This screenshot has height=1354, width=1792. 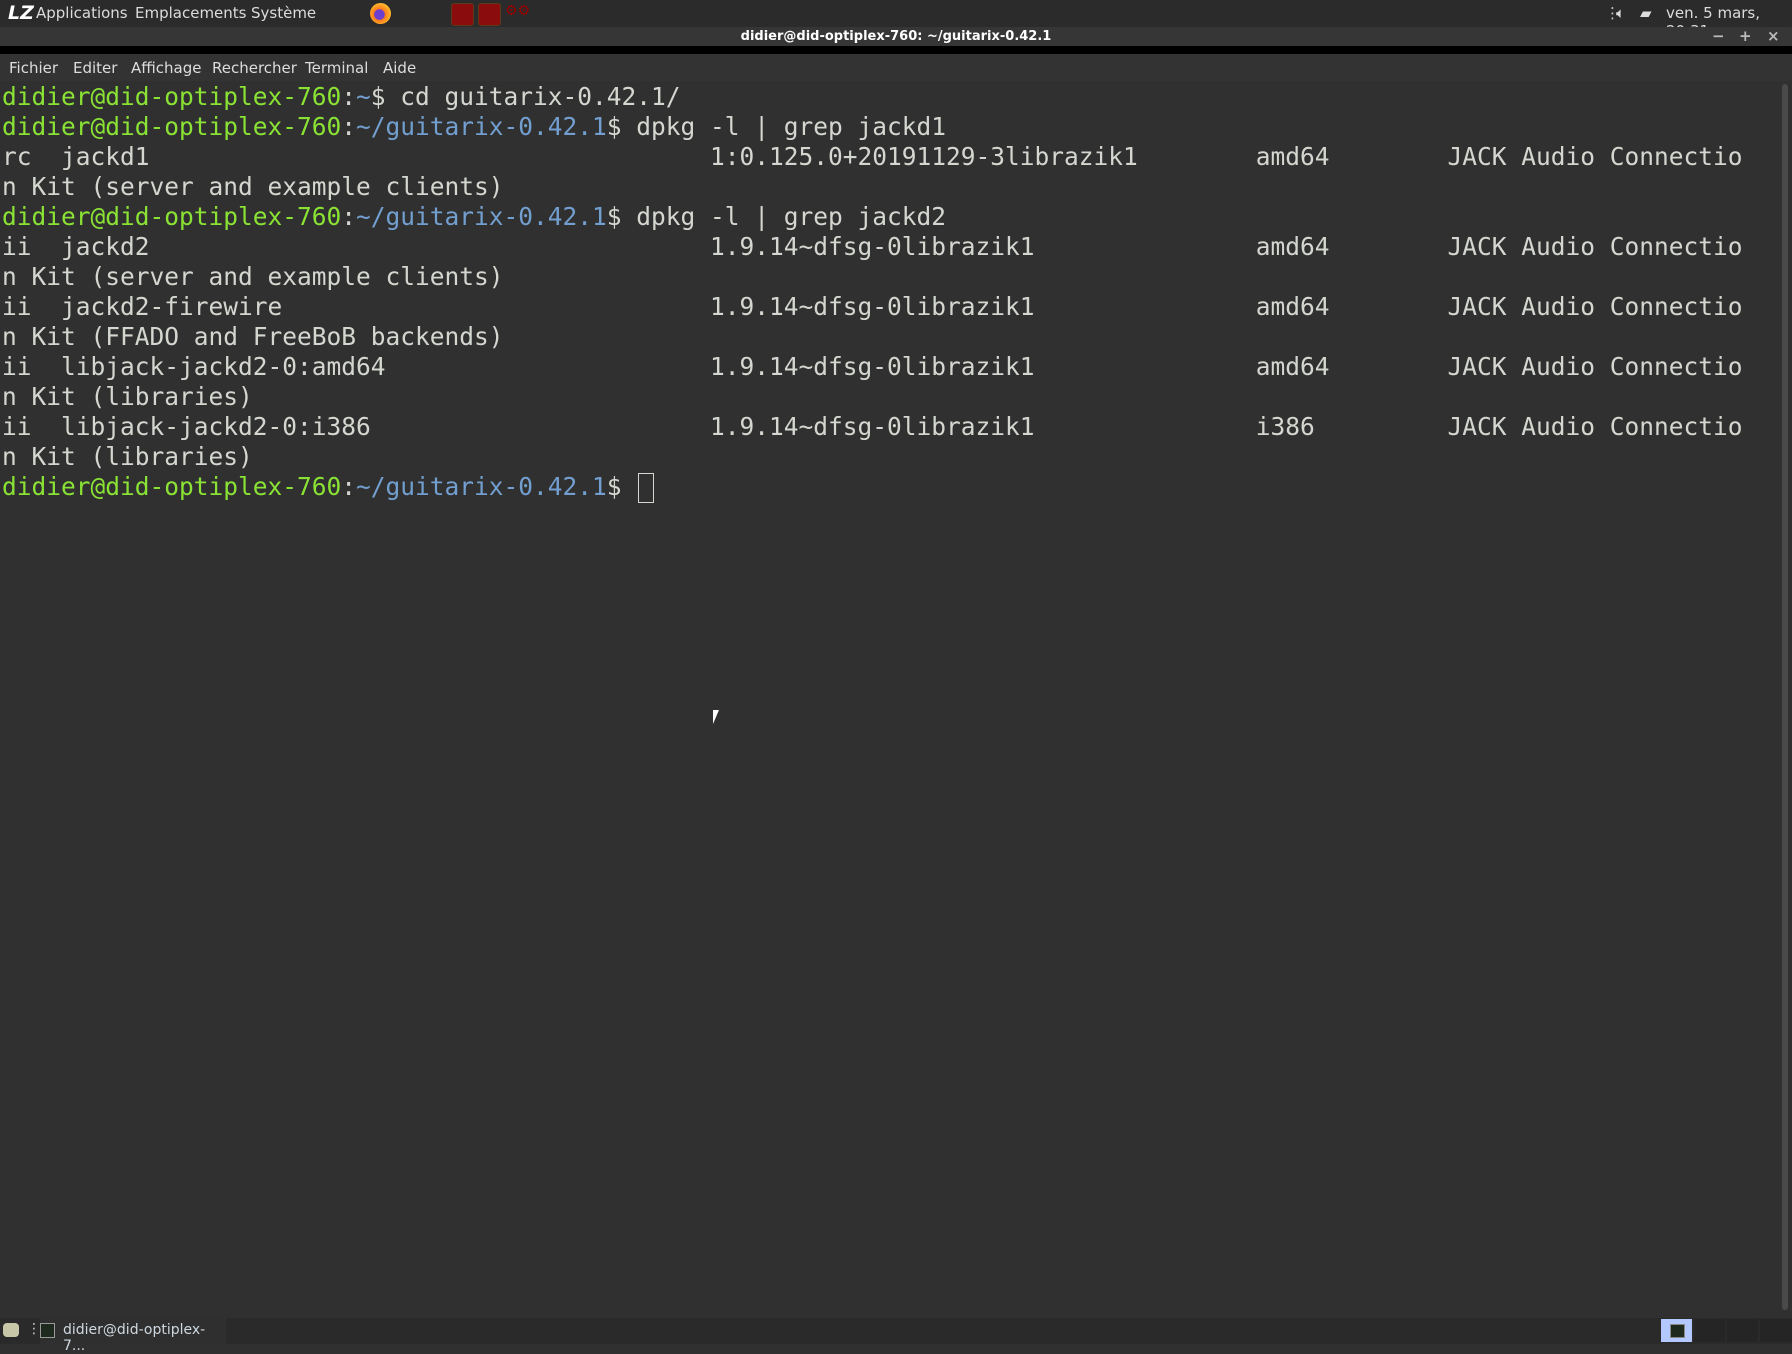 What do you see at coordinates (1646, 13) in the screenshot?
I see `network-icon: ▰` at bounding box center [1646, 13].